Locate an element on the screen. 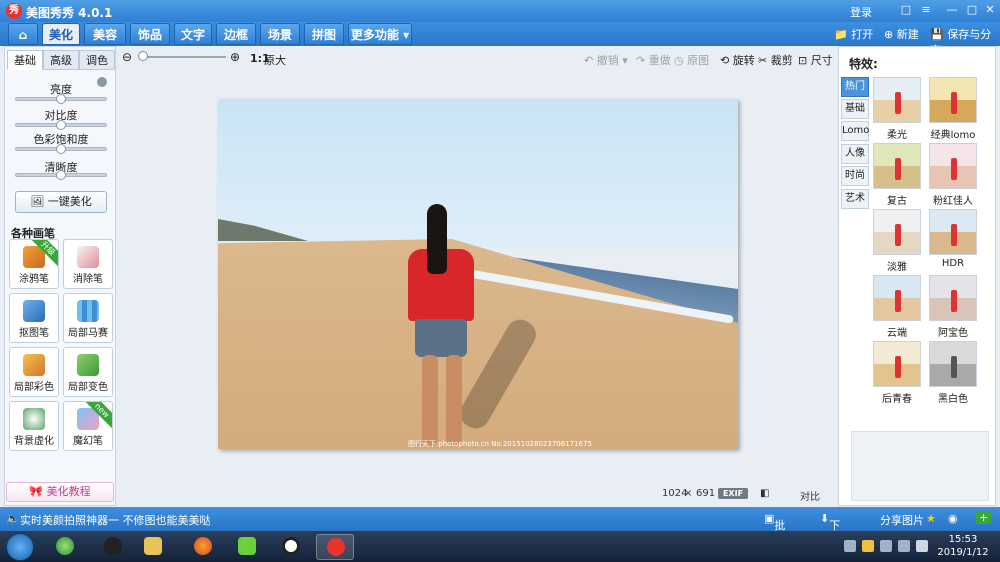 This screenshot has width=1000, height=562. tab-home: ⌂ is located at coordinates (23, 34).